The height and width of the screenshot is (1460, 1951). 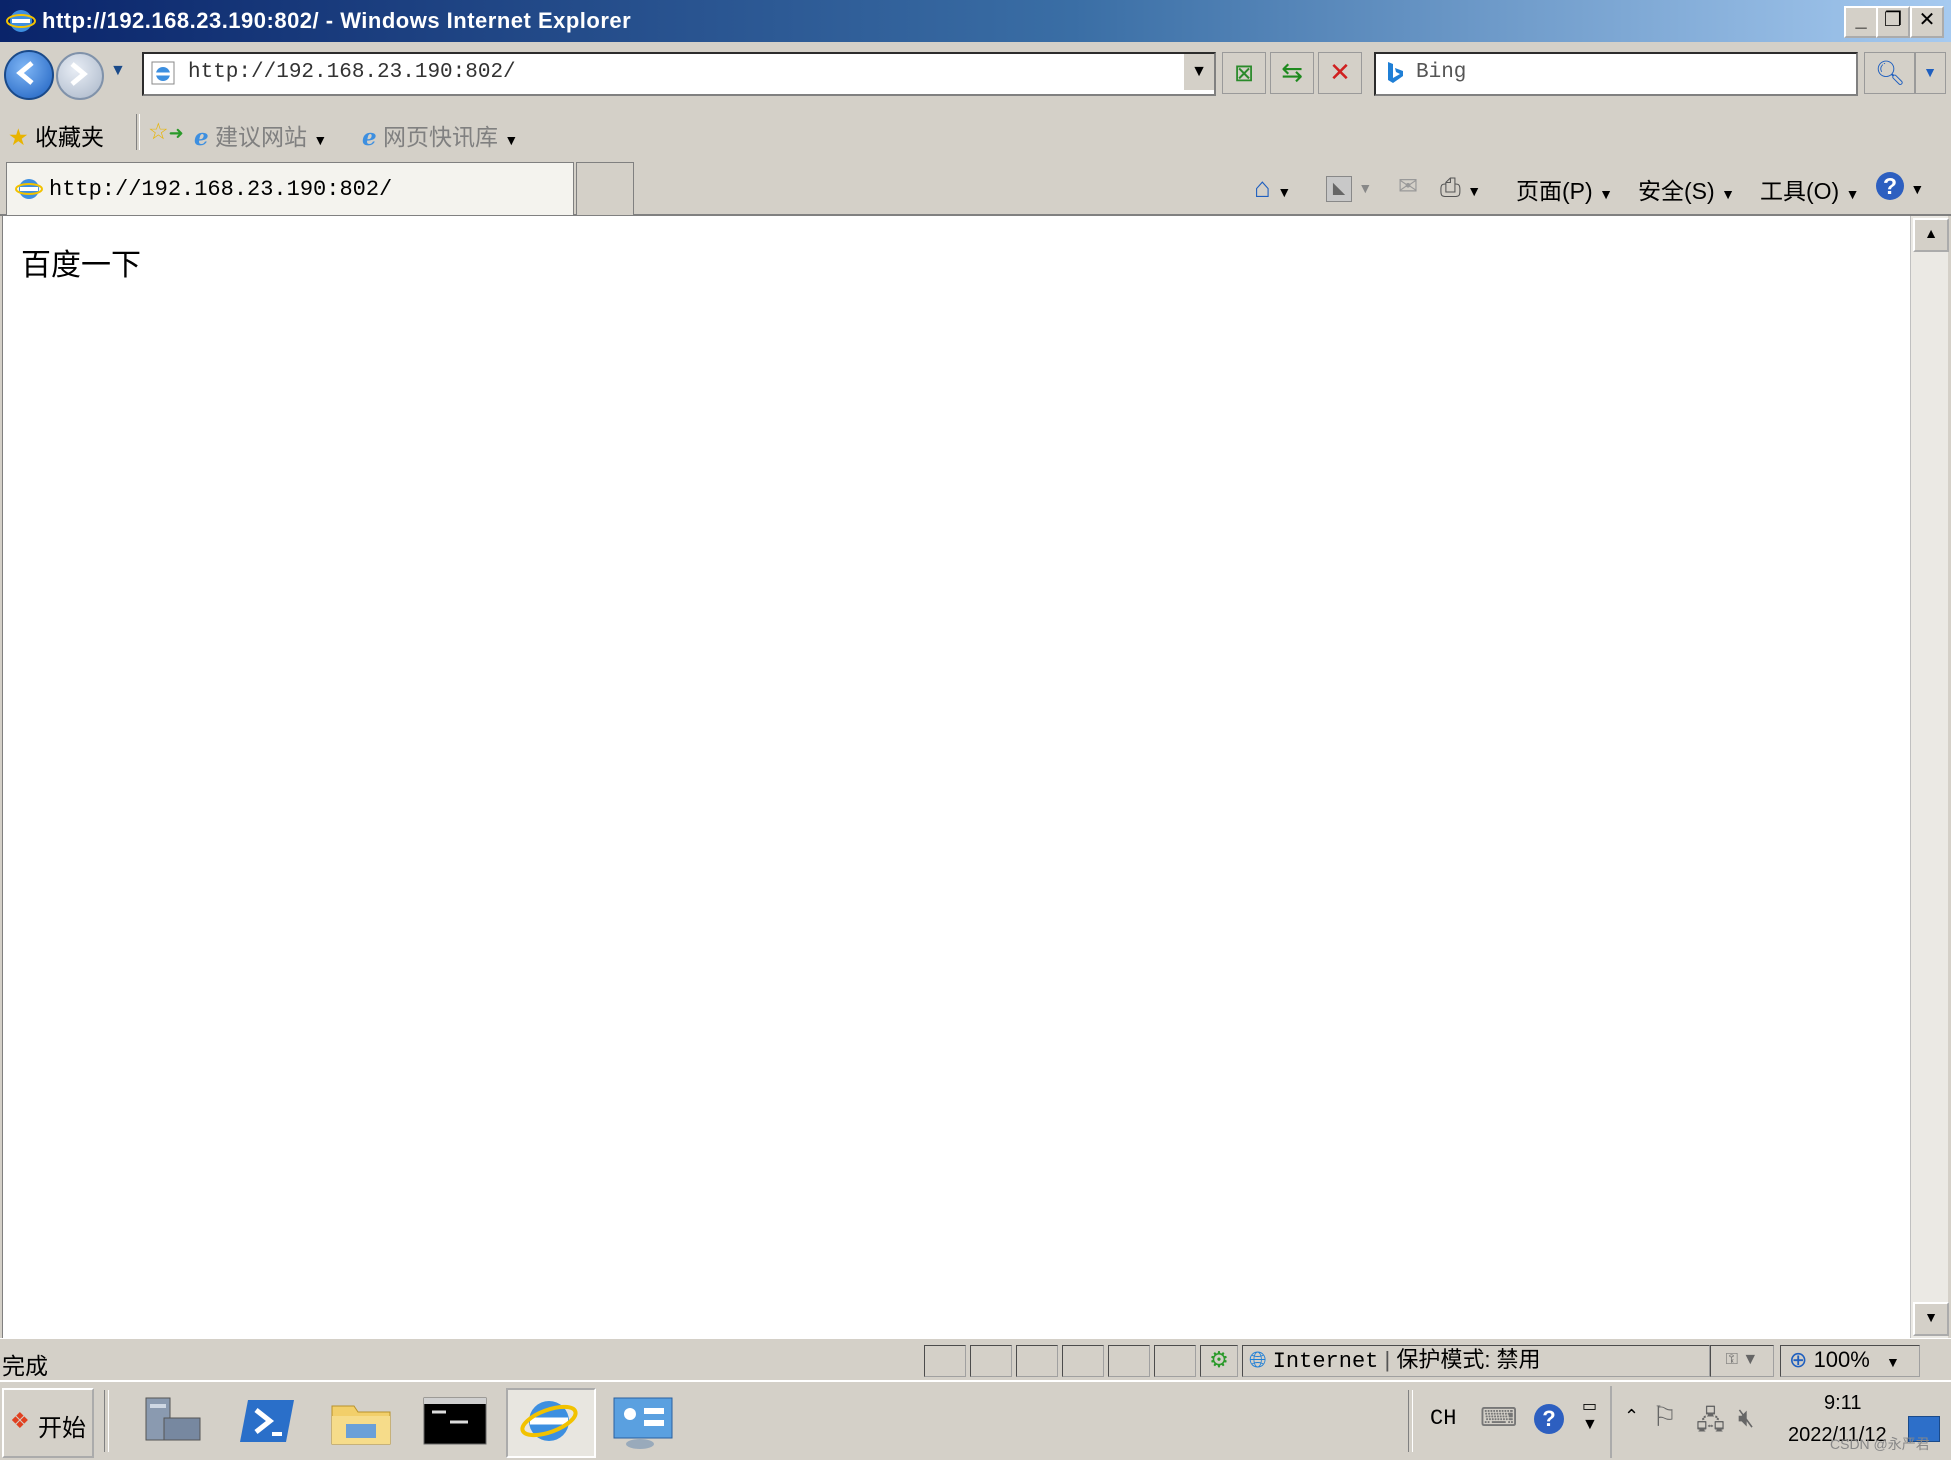 I want to click on start-label: 开始, so click(x=62, y=1428).